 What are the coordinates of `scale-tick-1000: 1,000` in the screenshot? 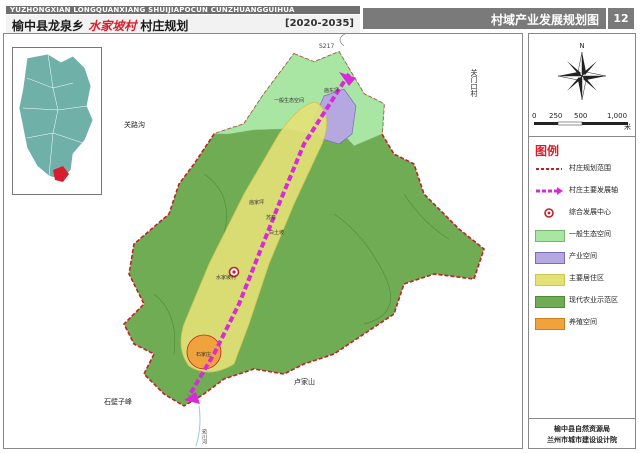 It's located at (617, 116).